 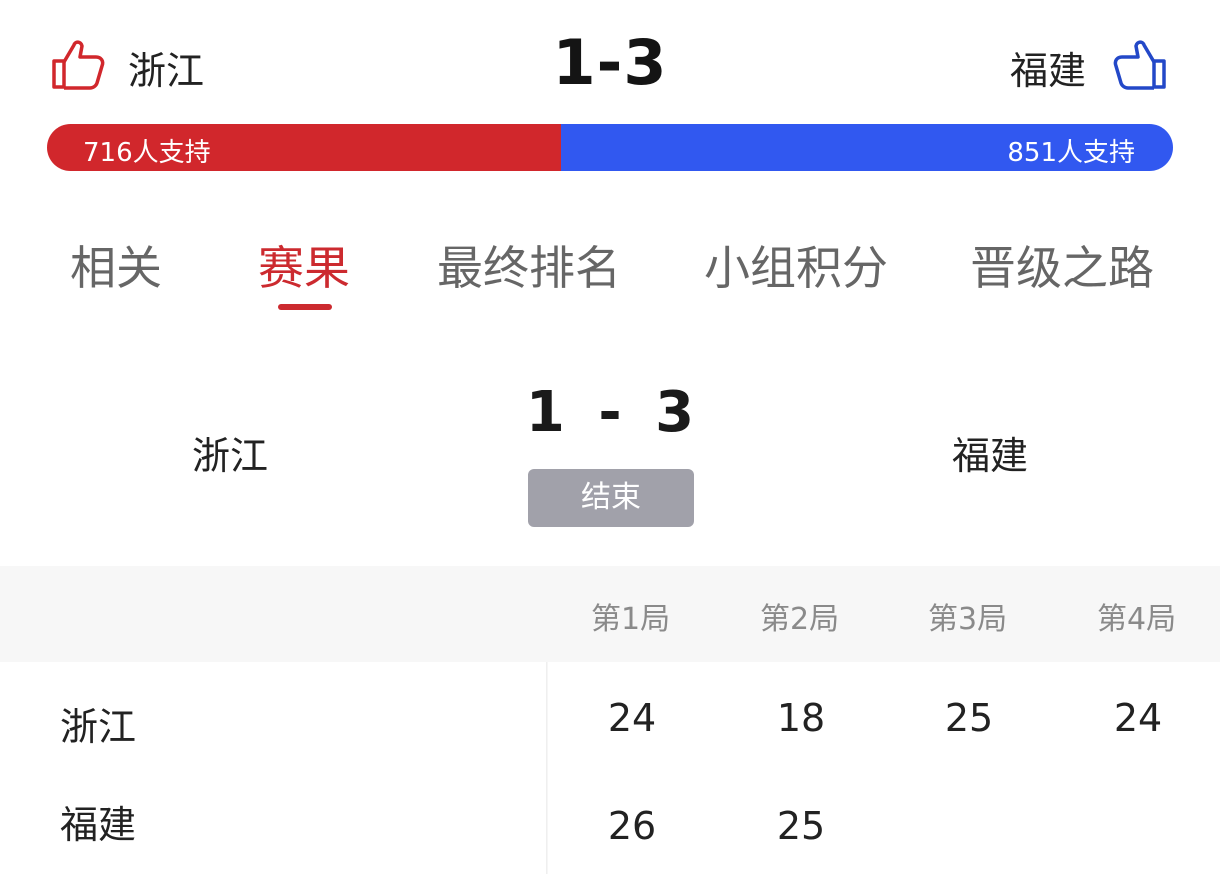 I want to click on thumbs-up-icon, so click(x=1141, y=64).